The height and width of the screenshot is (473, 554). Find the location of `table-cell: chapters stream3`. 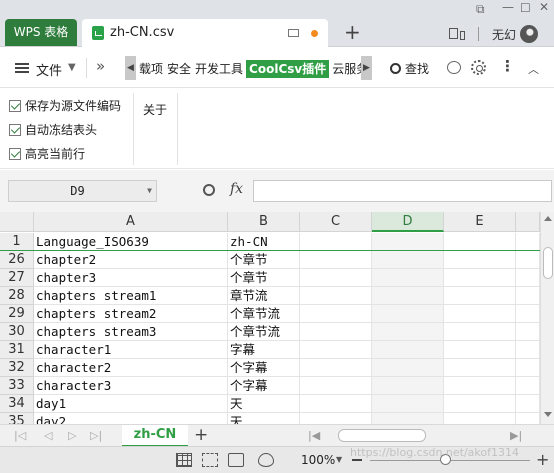

table-cell: chapters stream3 is located at coordinates (131, 332).